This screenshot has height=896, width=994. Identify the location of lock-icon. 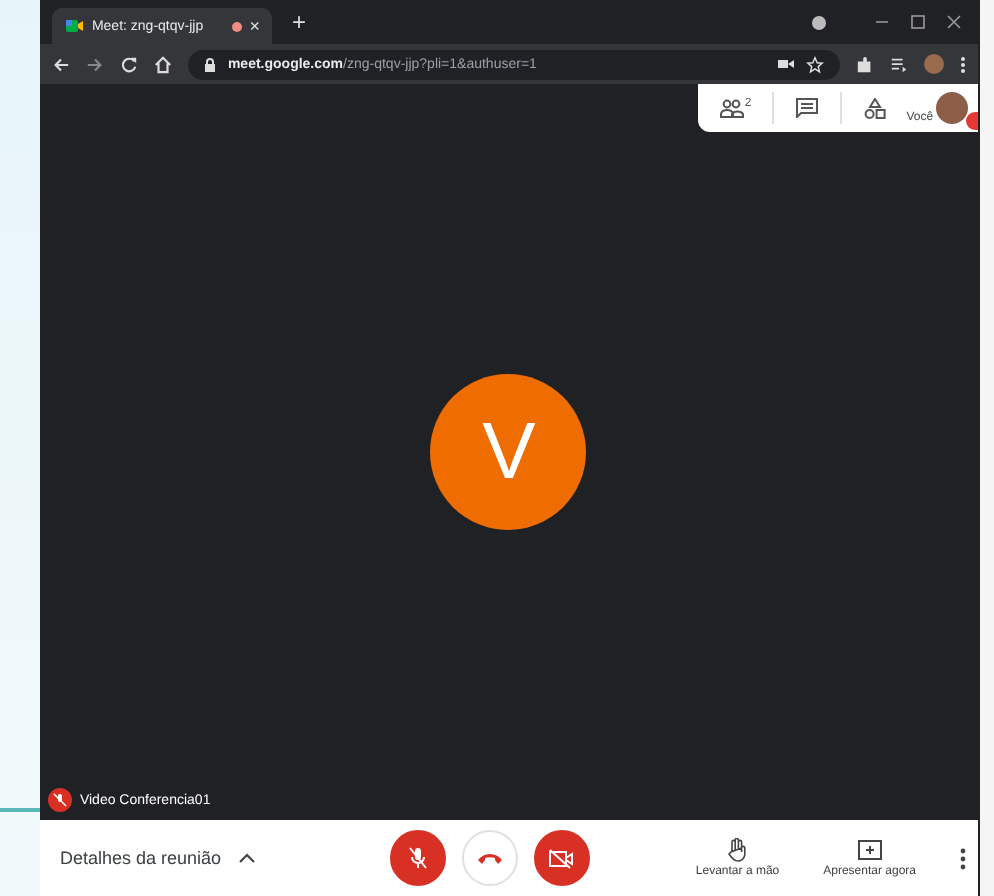
(209, 64).